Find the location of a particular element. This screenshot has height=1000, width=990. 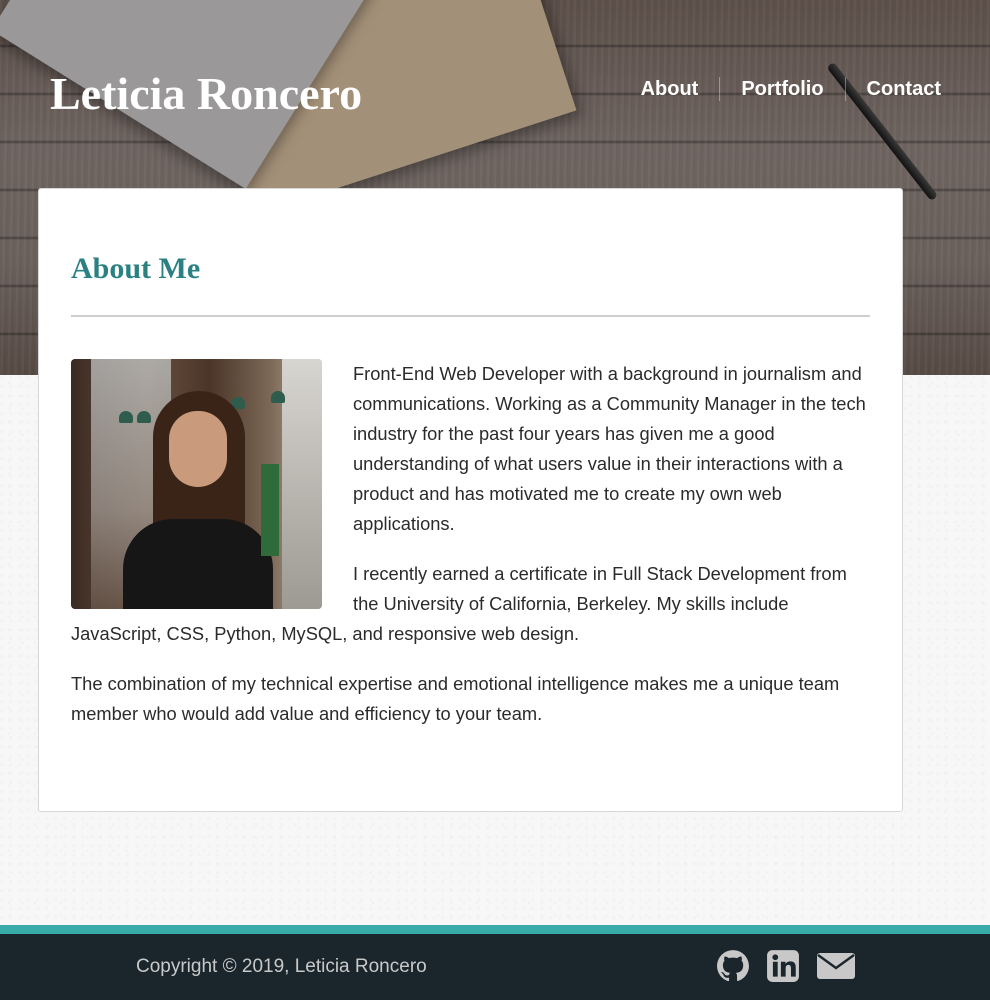

main-nav: About Portfolio Contact is located at coordinates (780, 89).